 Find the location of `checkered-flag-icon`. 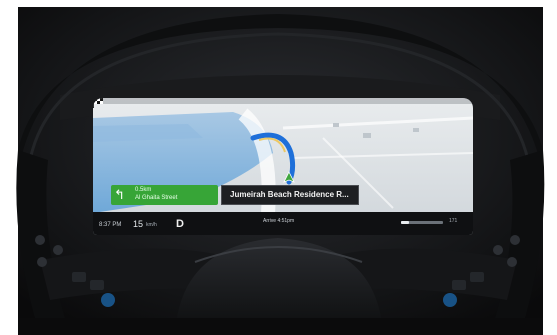

checkered-flag-icon is located at coordinates (98, 103).